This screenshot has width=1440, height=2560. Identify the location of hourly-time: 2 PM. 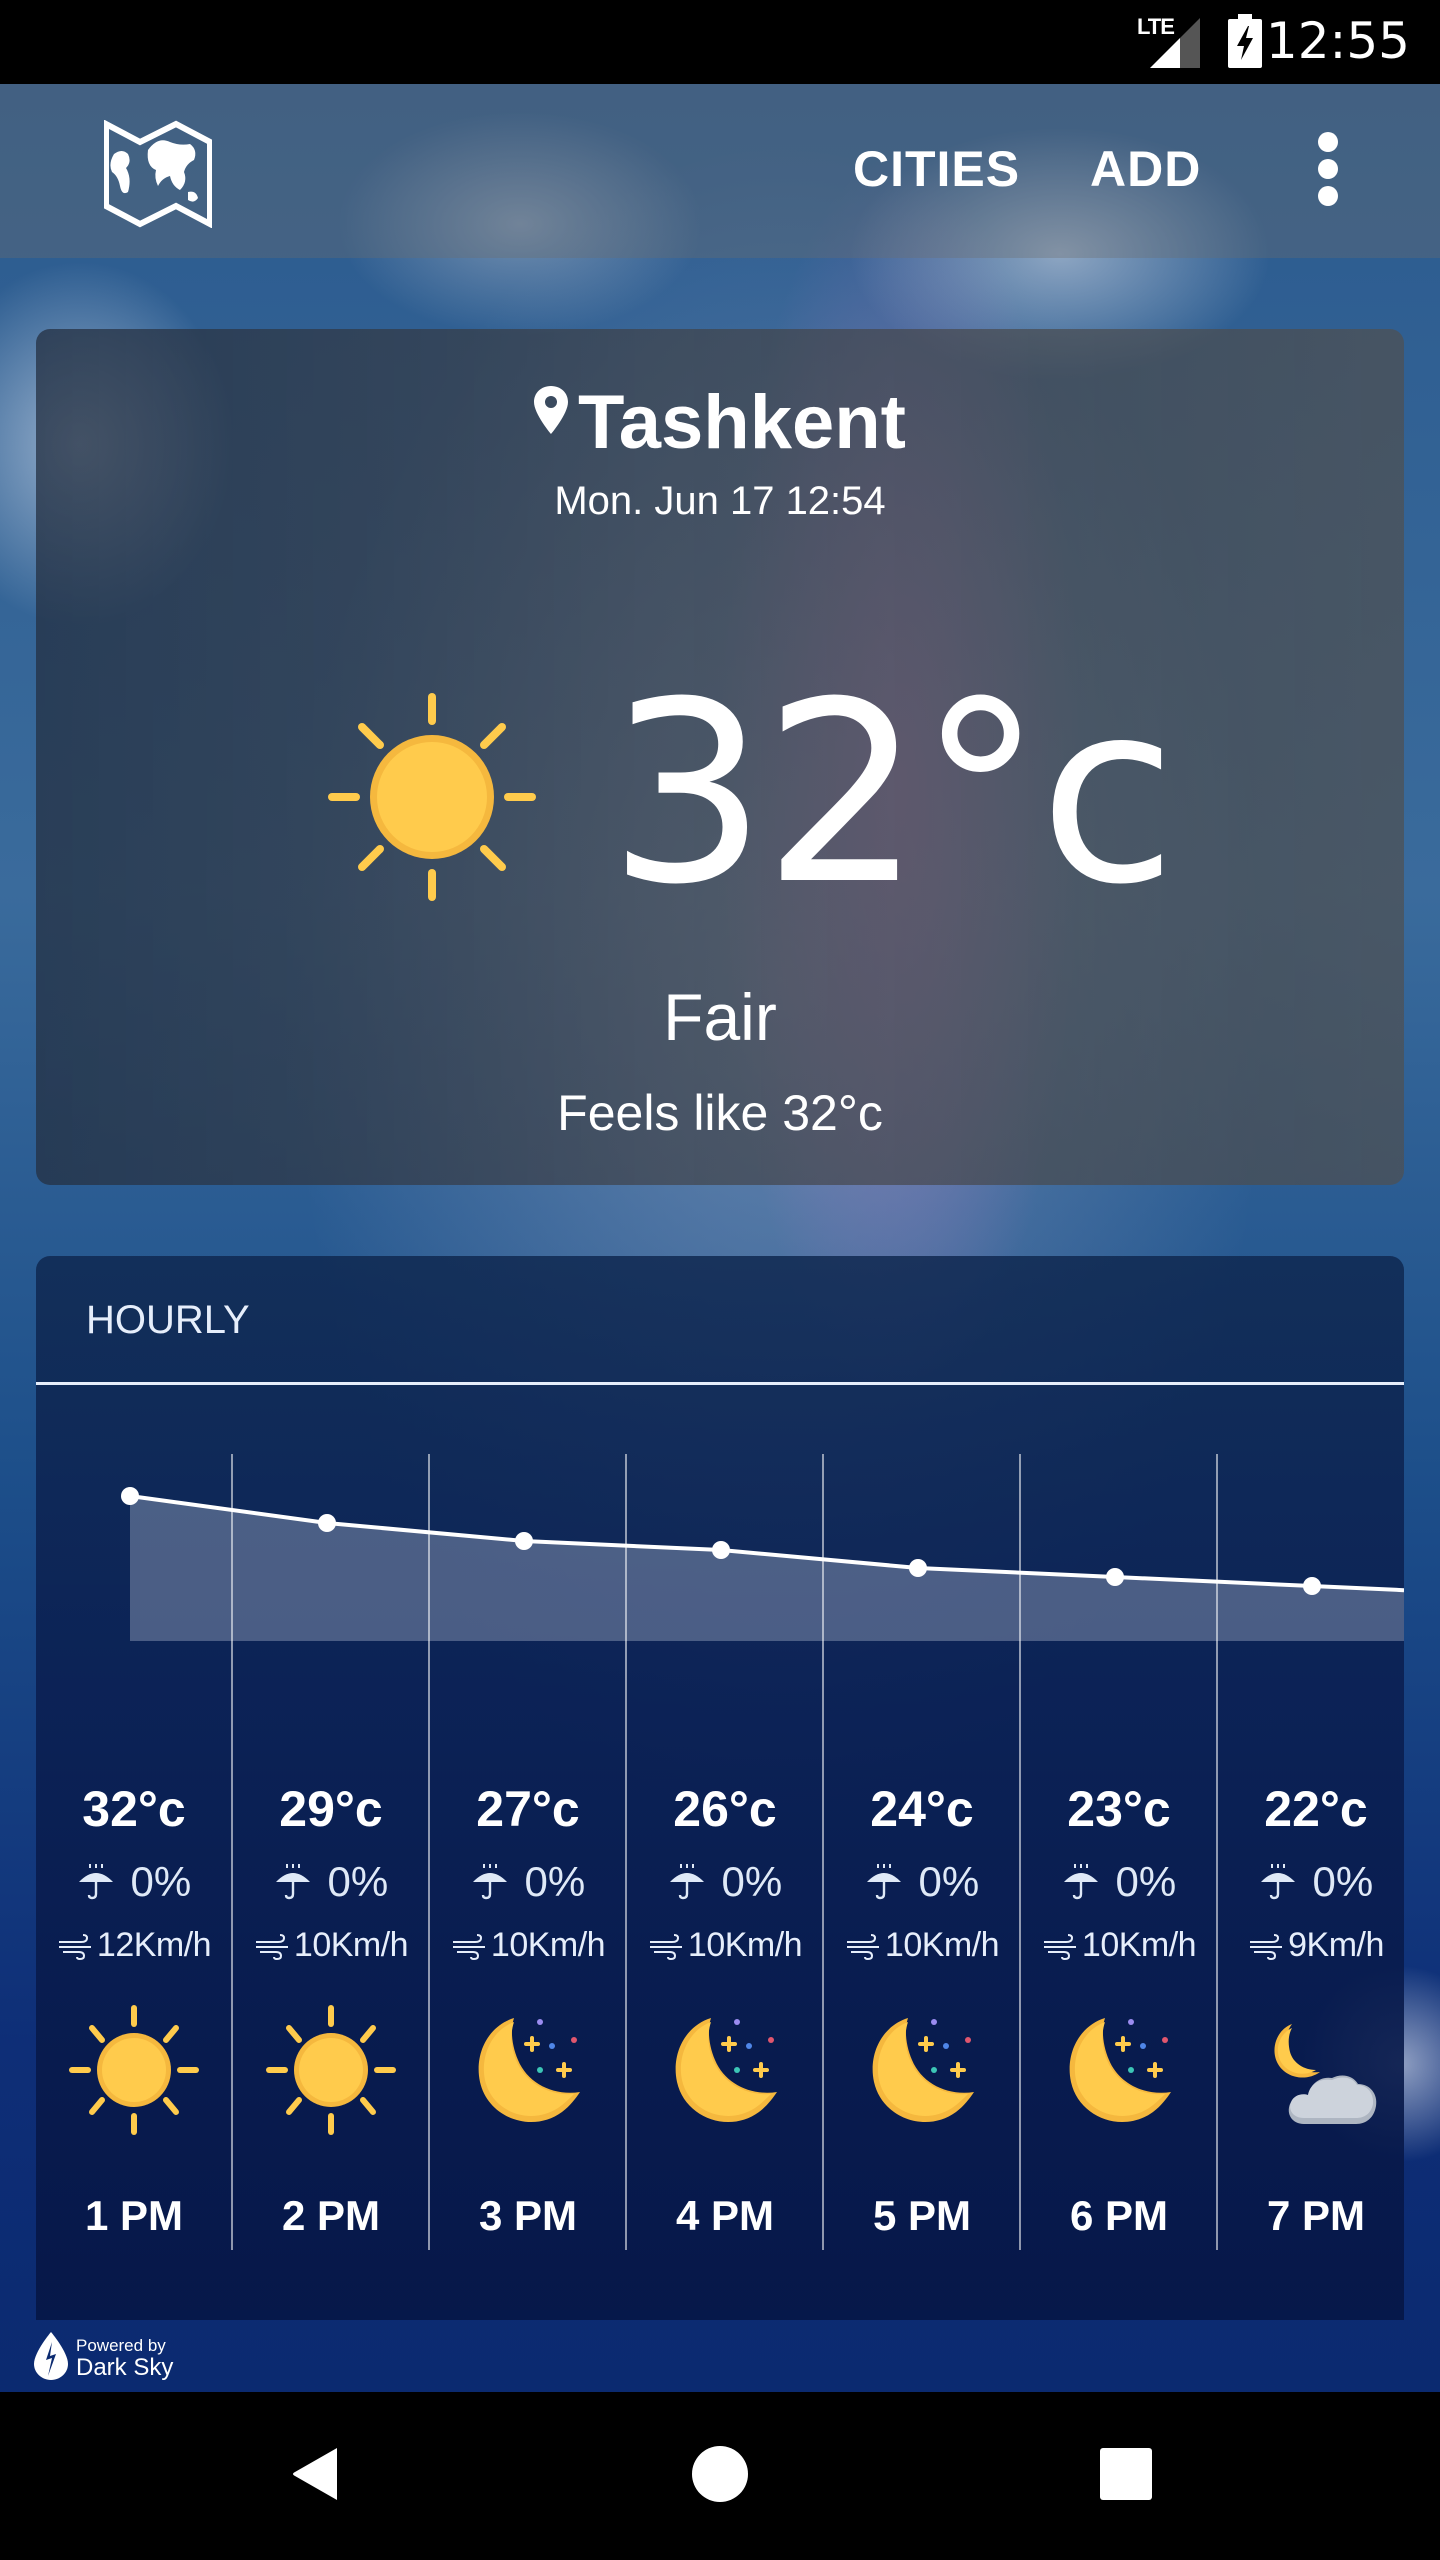
(331, 2215).